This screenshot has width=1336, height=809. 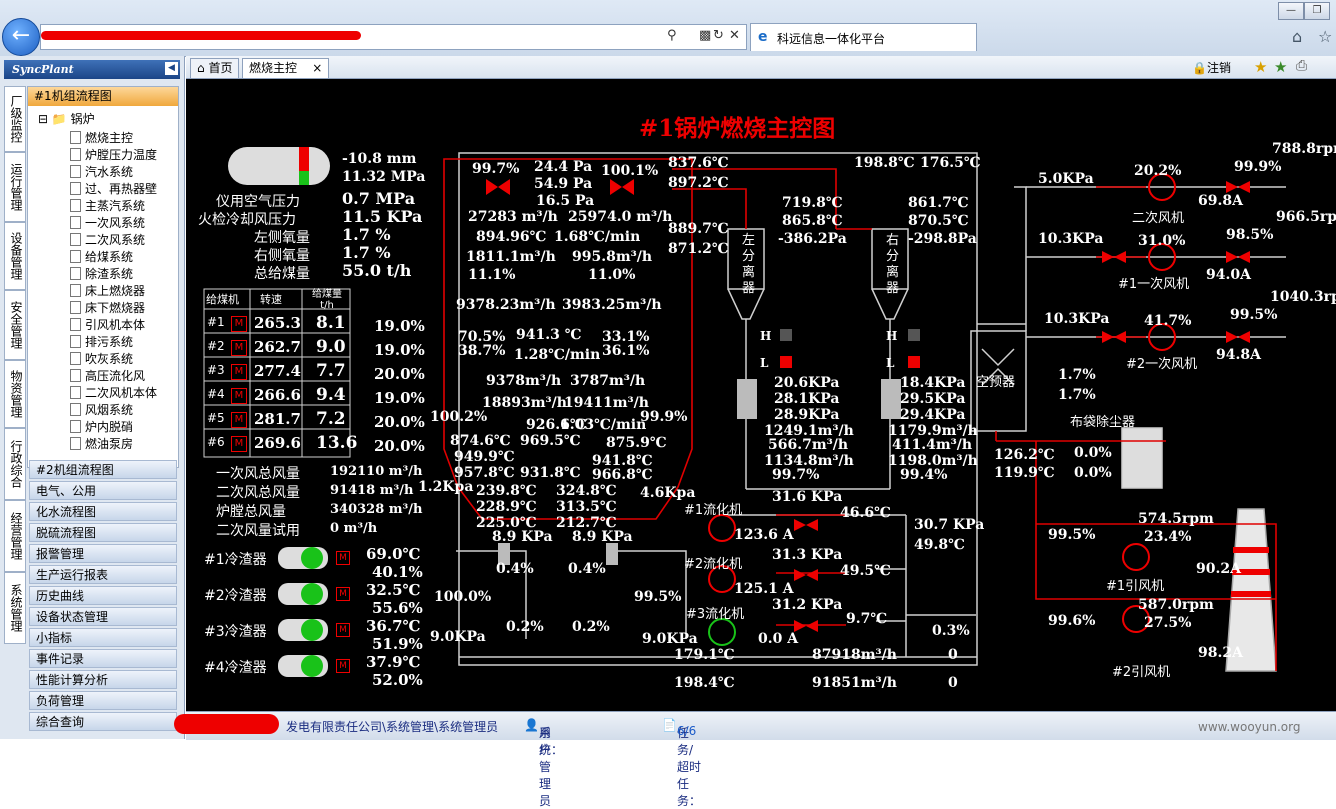 What do you see at coordinates (103, 637) in the screenshot?
I see `menu-item: 小指标` at bounding box center [103, 637].